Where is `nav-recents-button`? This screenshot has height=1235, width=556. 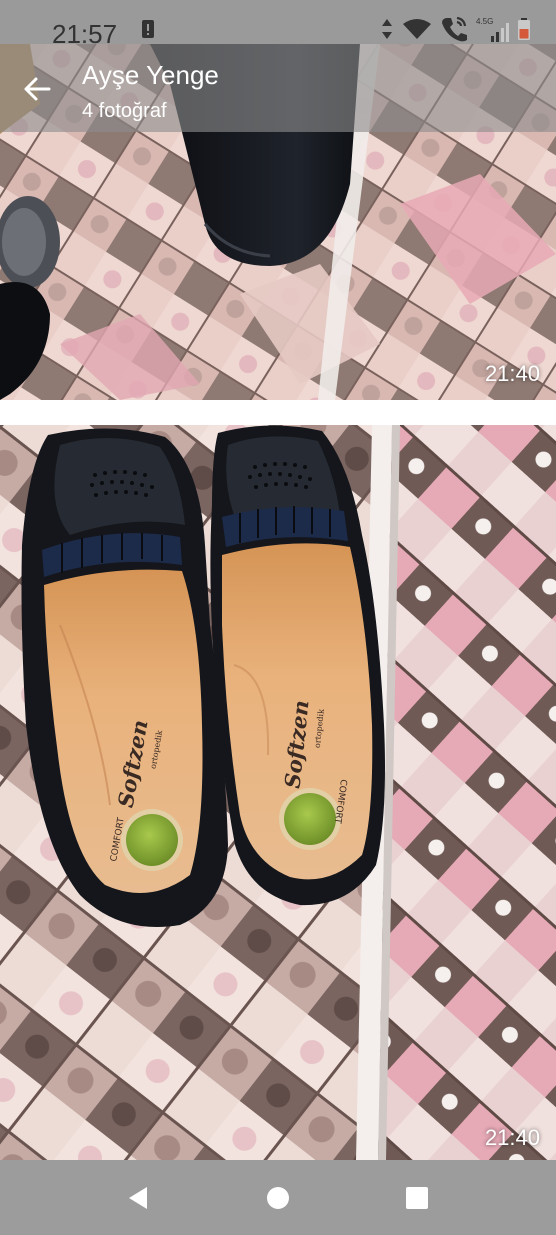 nav-recents-button is located at coordinates (417, 1198).